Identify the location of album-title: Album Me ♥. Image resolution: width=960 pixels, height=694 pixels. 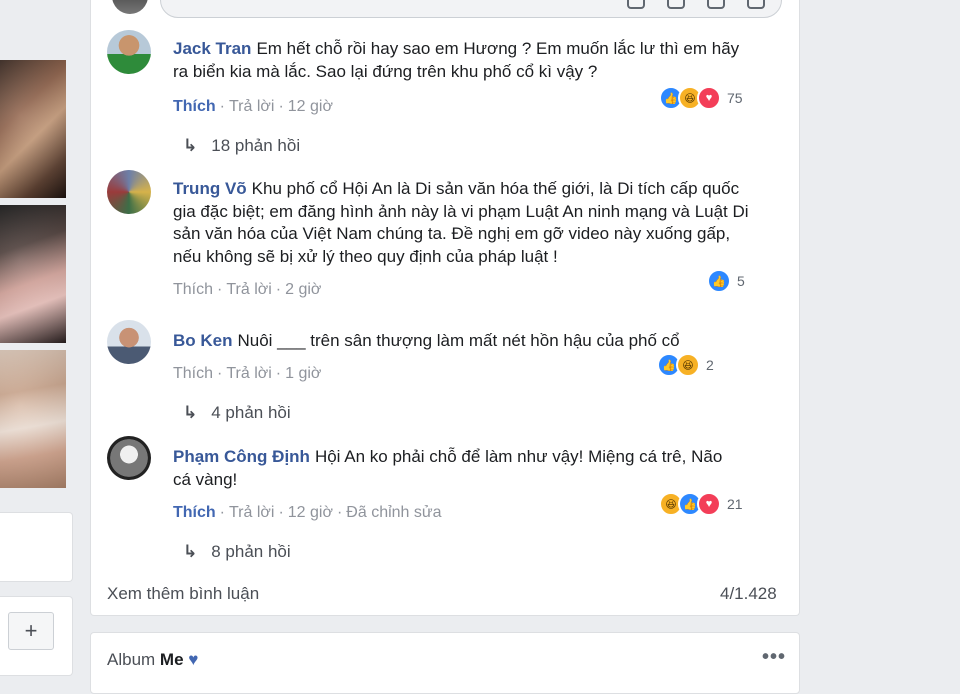
(152, 660).